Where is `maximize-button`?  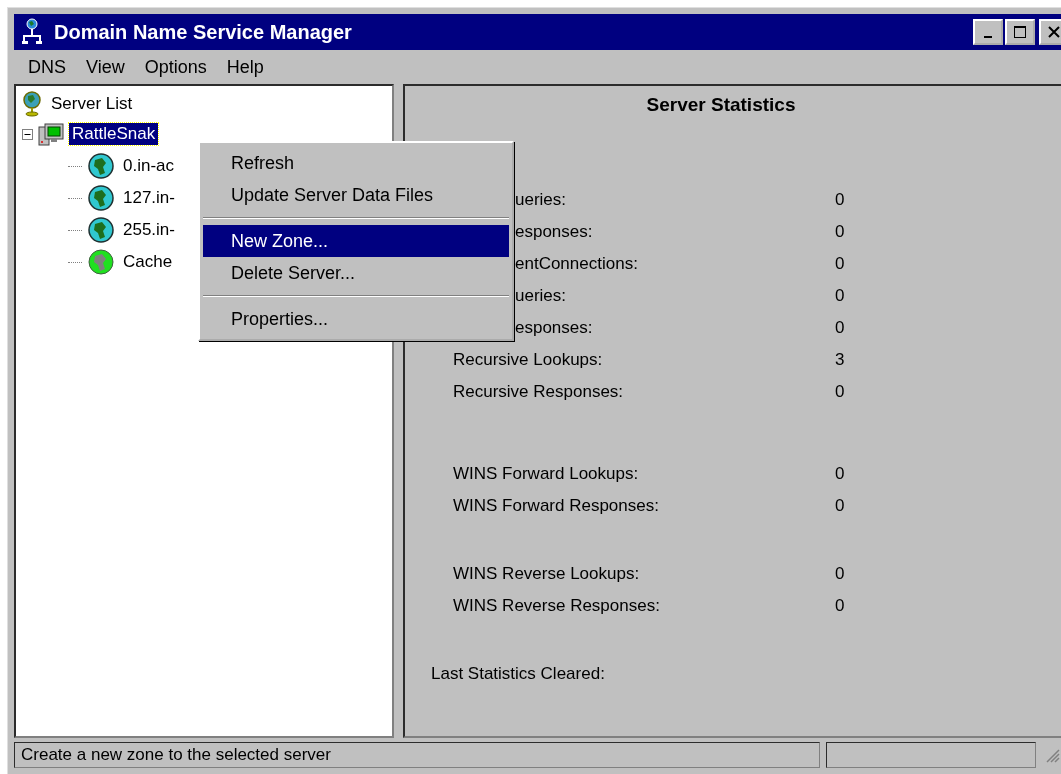
maximize-button is located at coordinates (1020, 32).